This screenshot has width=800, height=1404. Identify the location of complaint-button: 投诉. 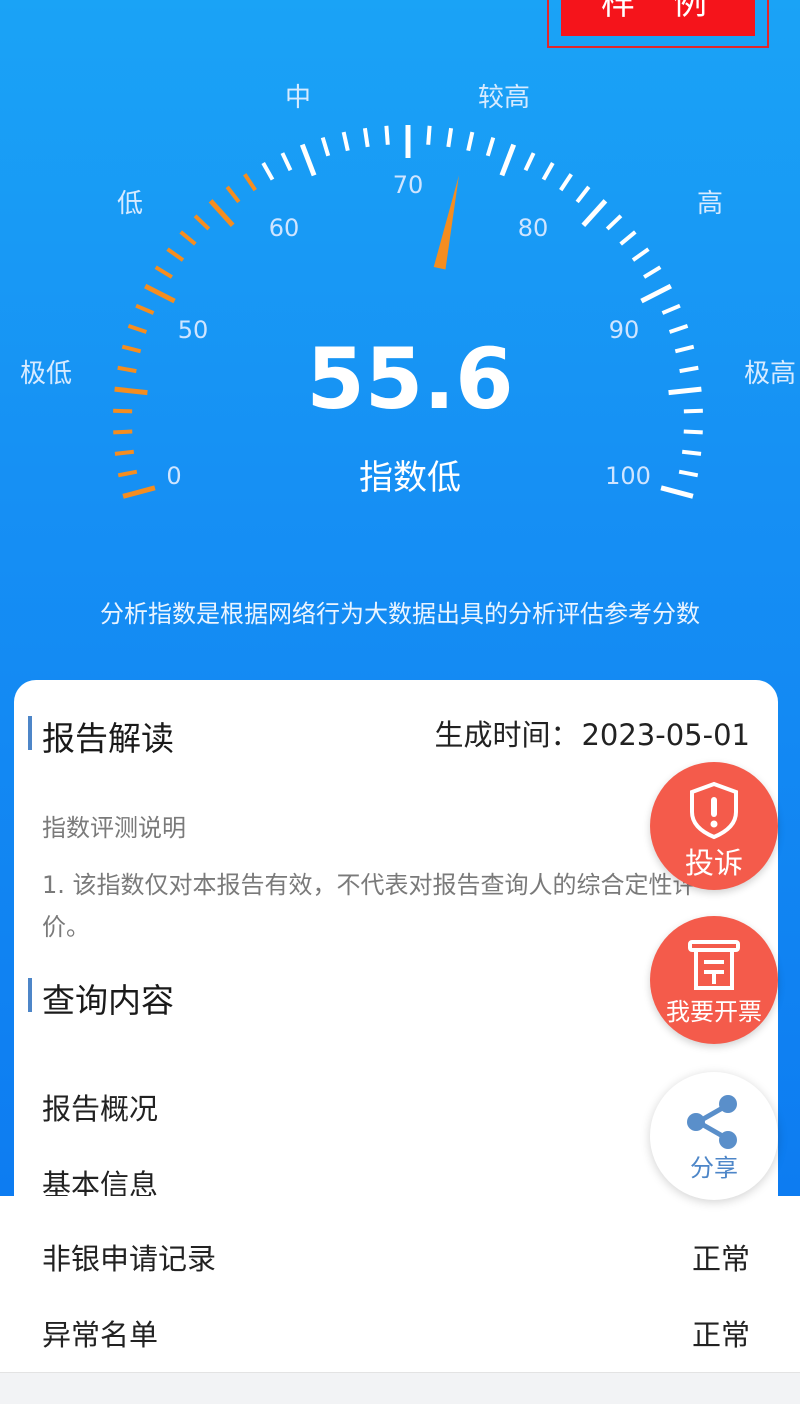
(714, 826).